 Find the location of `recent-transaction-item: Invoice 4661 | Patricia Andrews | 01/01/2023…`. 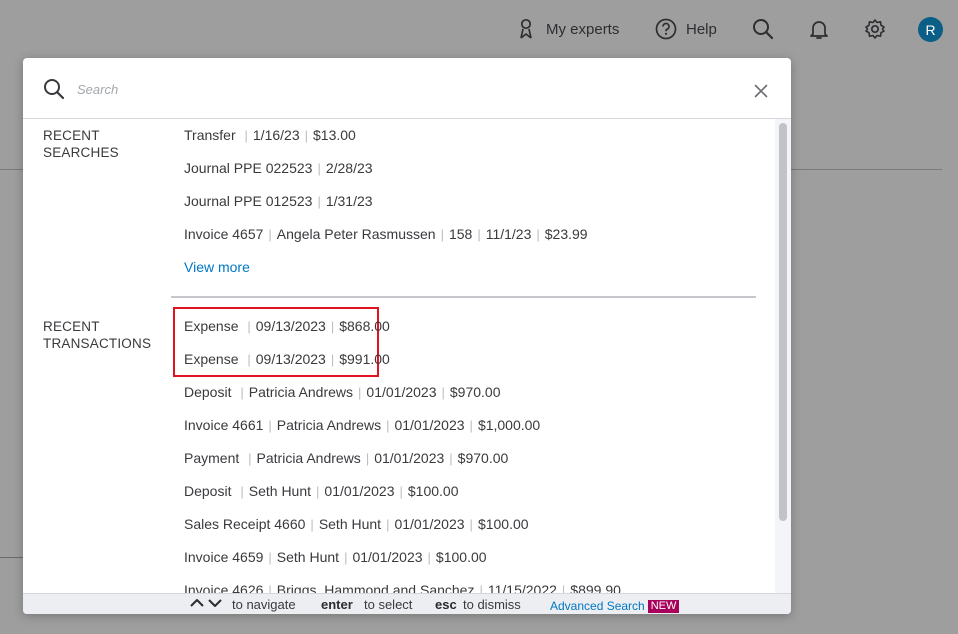

recent-transaction-item: Invoice 4661 | Patricia Andrews | 01/01/2023… is located at coordinates (362, 425).